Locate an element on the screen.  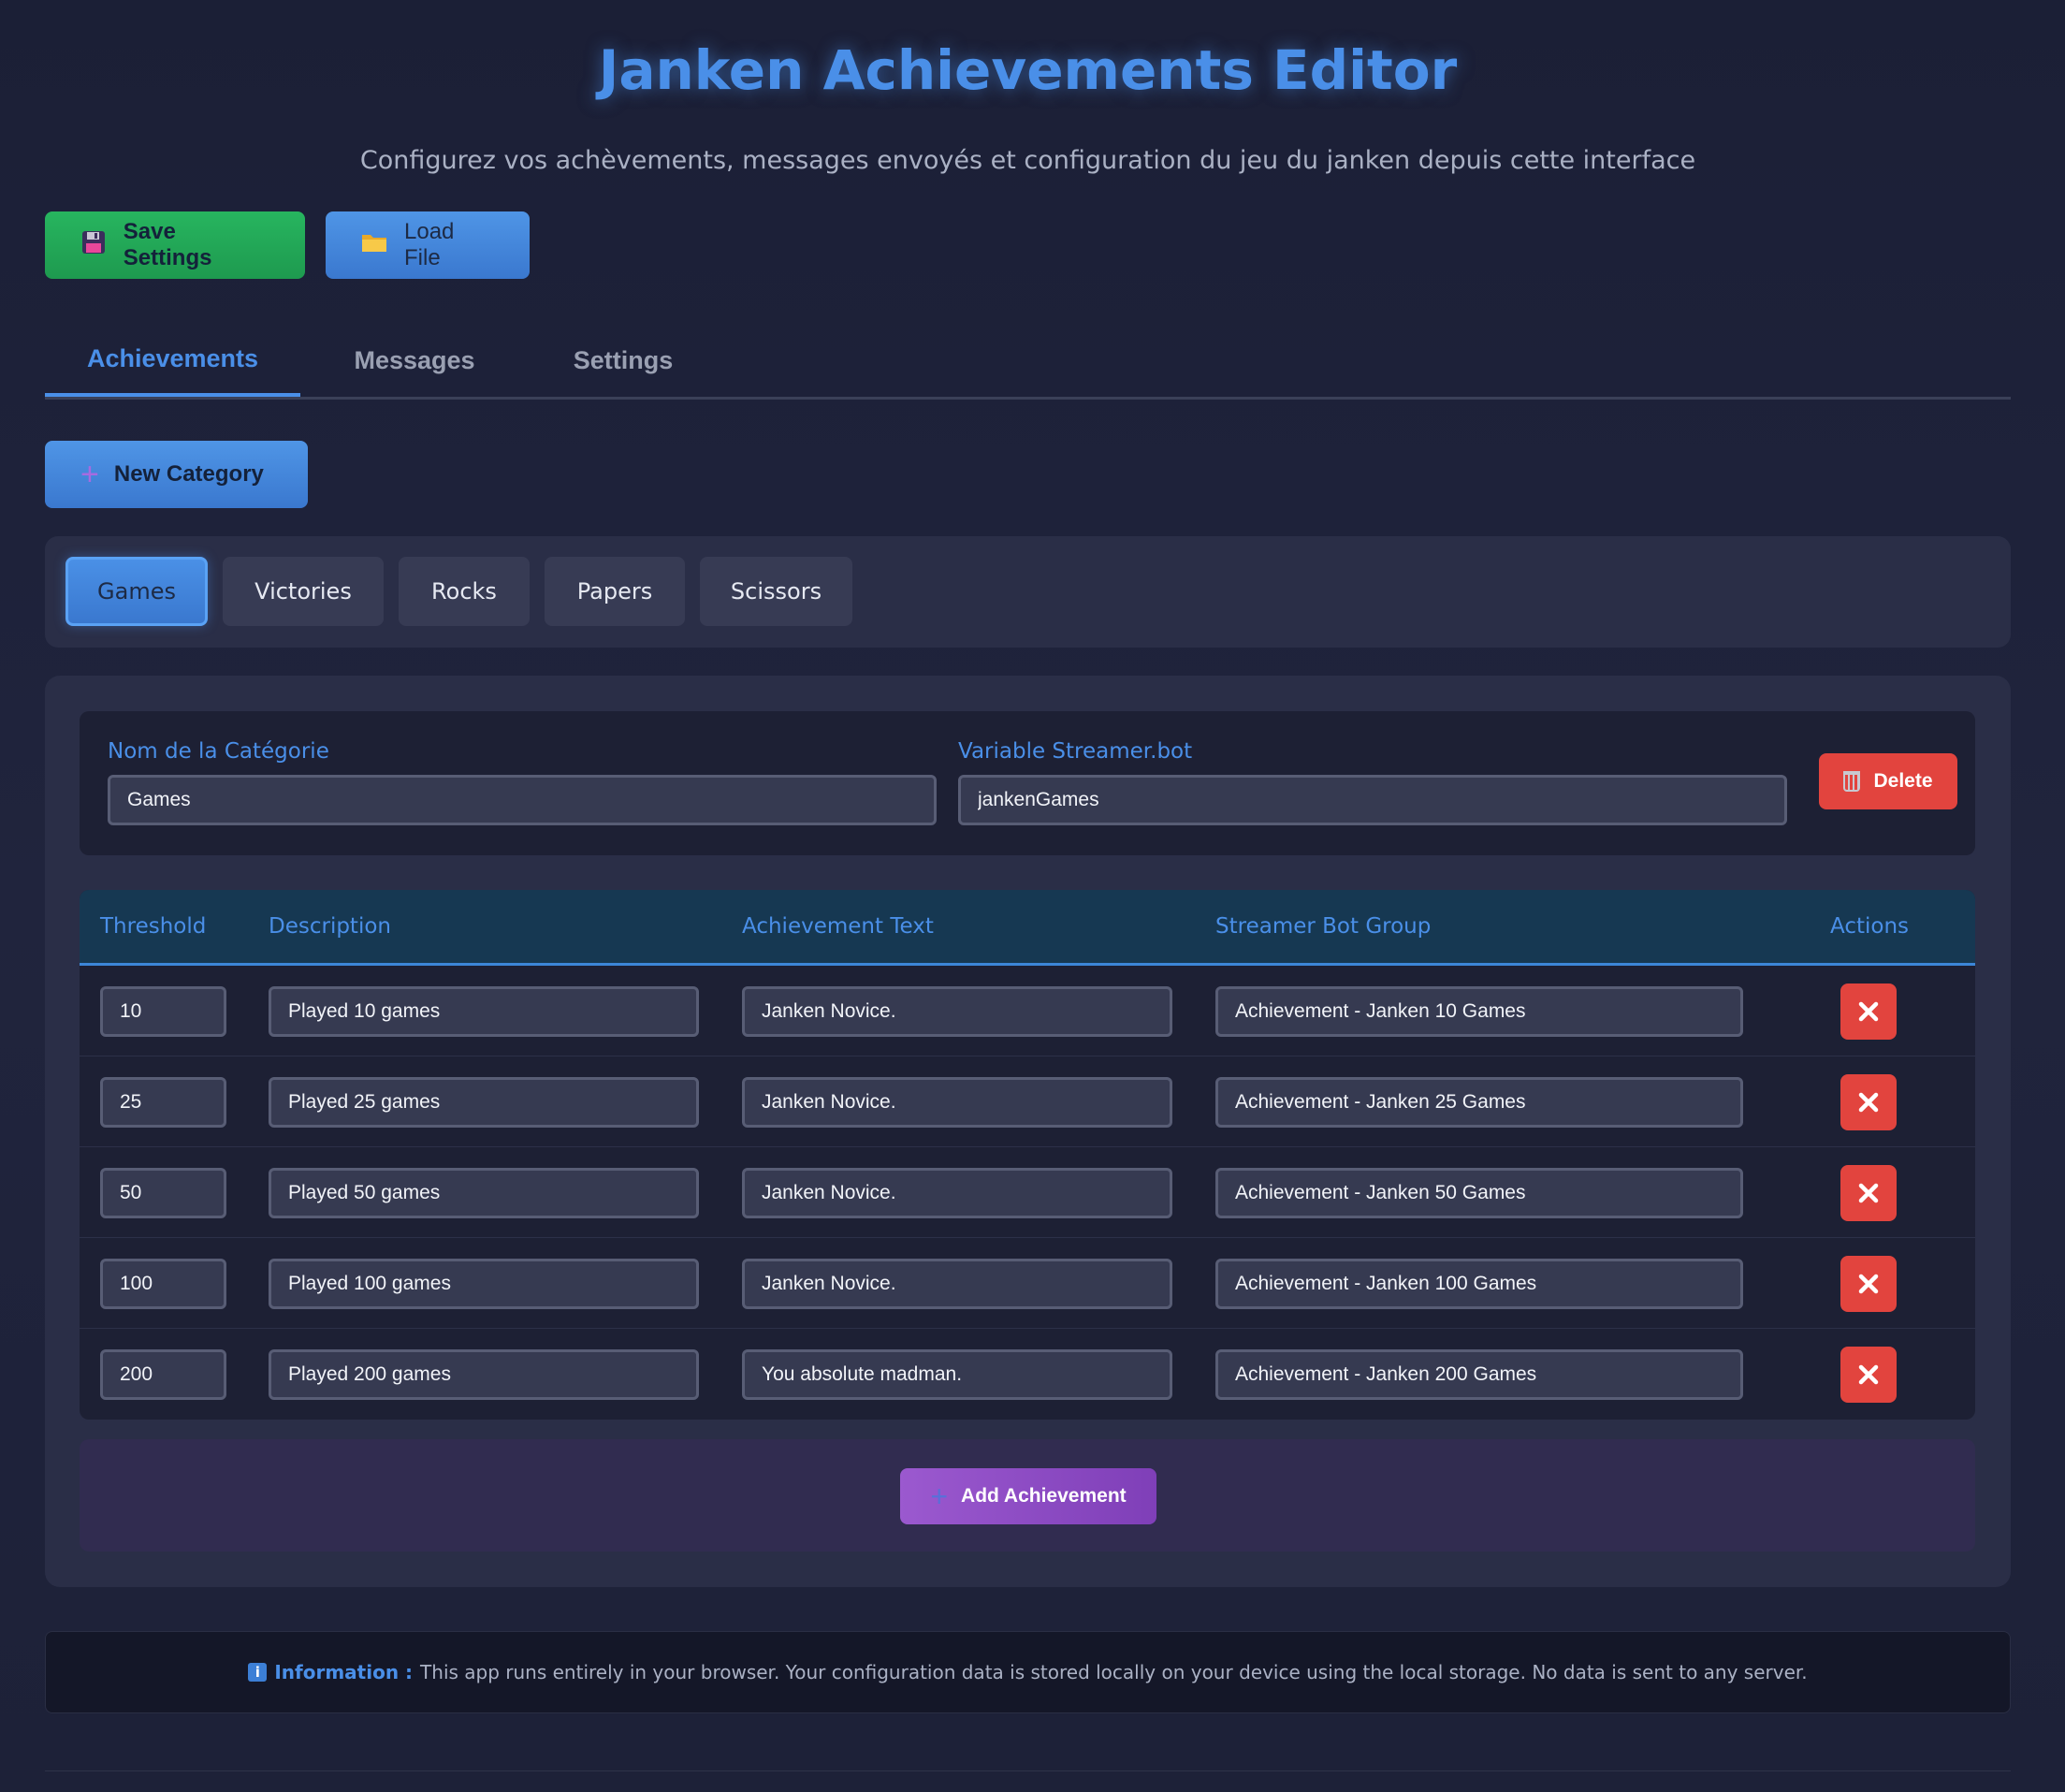
category-pill-rocks: Rocks is located at coordinates (464, 591).